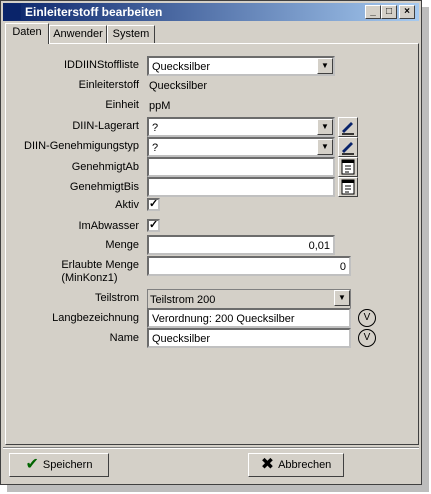 The image size is (431, 494). Describe the element at coordinates (124, 338) in the screenshot. I see `name-label: Name` at that location.